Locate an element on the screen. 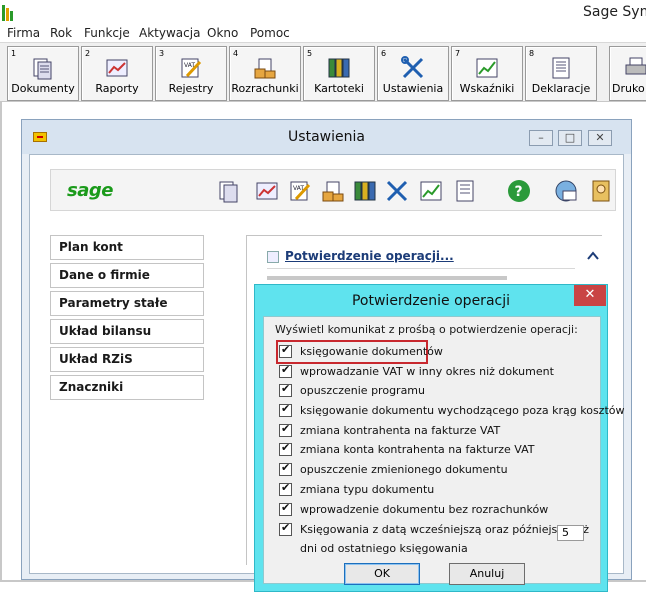 The width and height of the screenshot is (646, 606). toolbar-shortcut-number: 7 is located at coordinates (458, 53).